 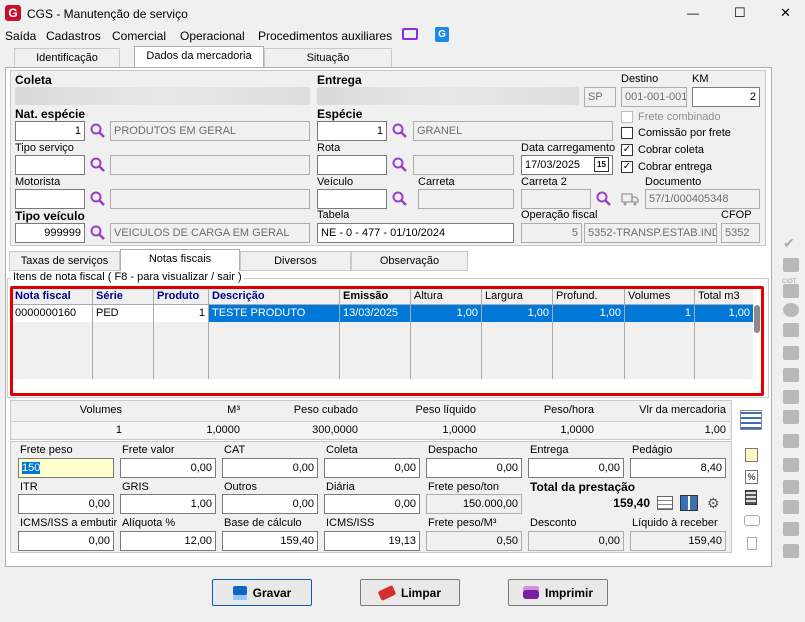 I want to click on calendar-icon: 15, so click(x=601, y=164).